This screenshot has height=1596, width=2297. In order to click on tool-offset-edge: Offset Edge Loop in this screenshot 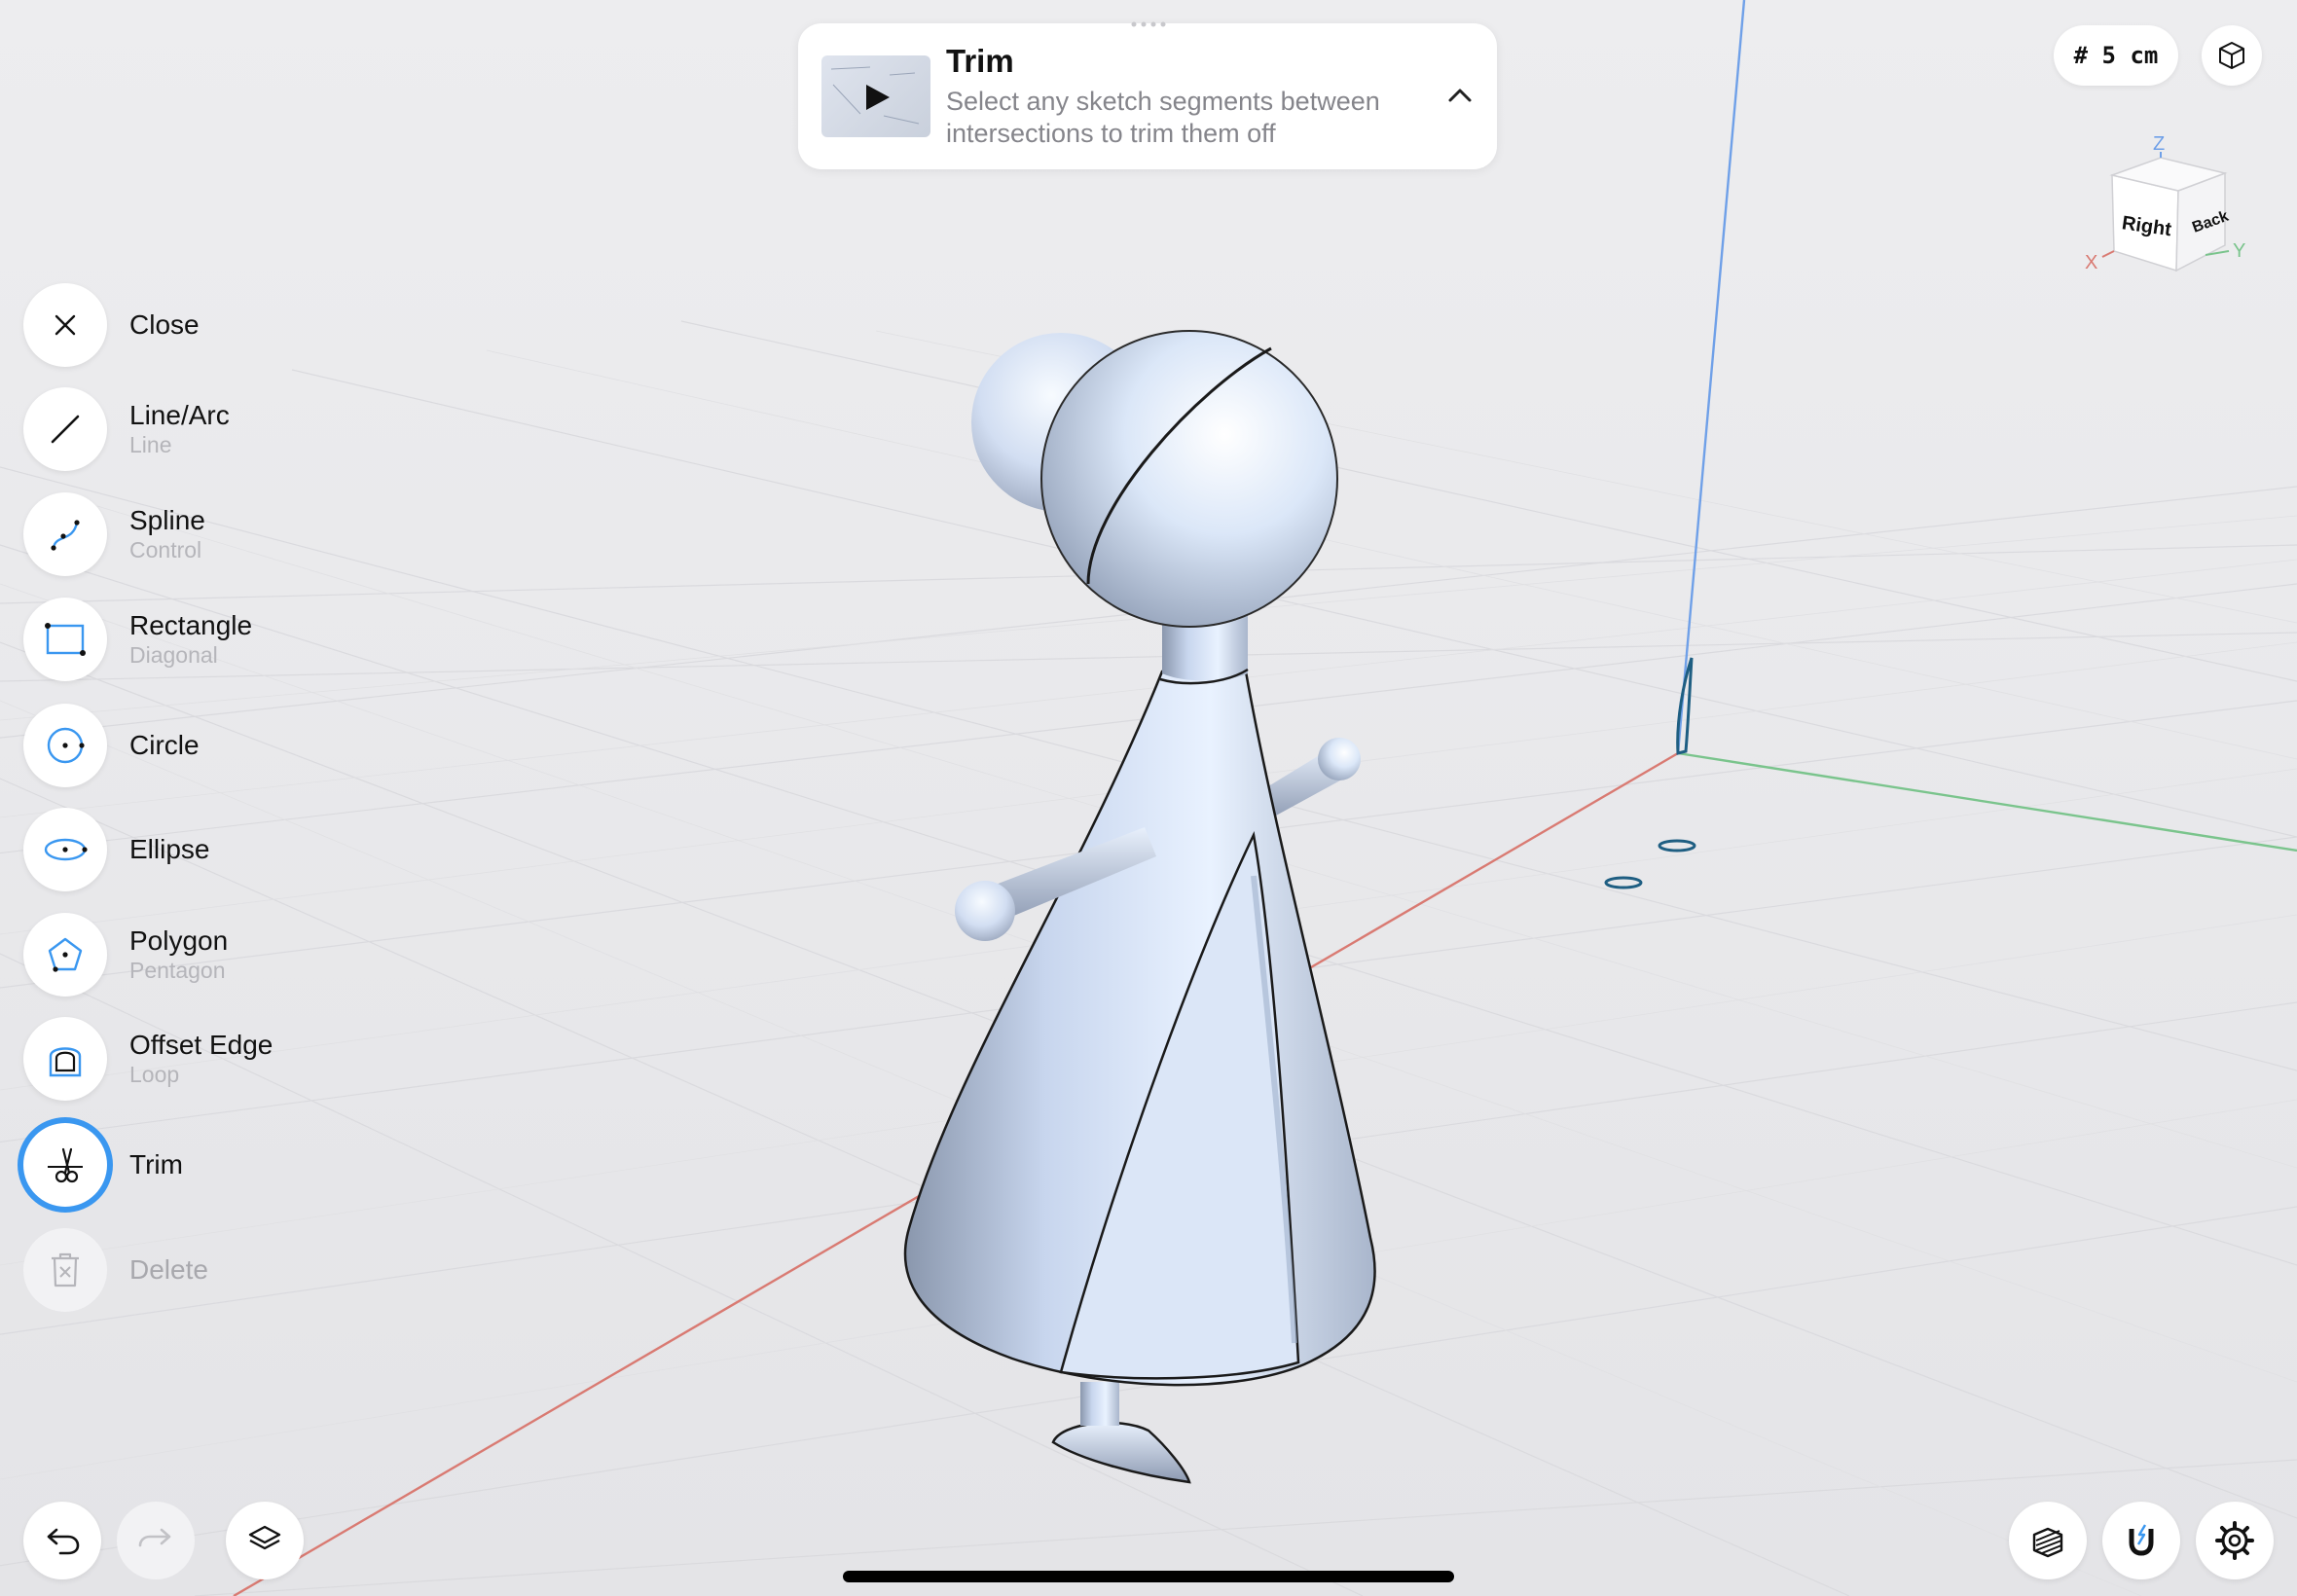, I will do `click(247, 1059)`.